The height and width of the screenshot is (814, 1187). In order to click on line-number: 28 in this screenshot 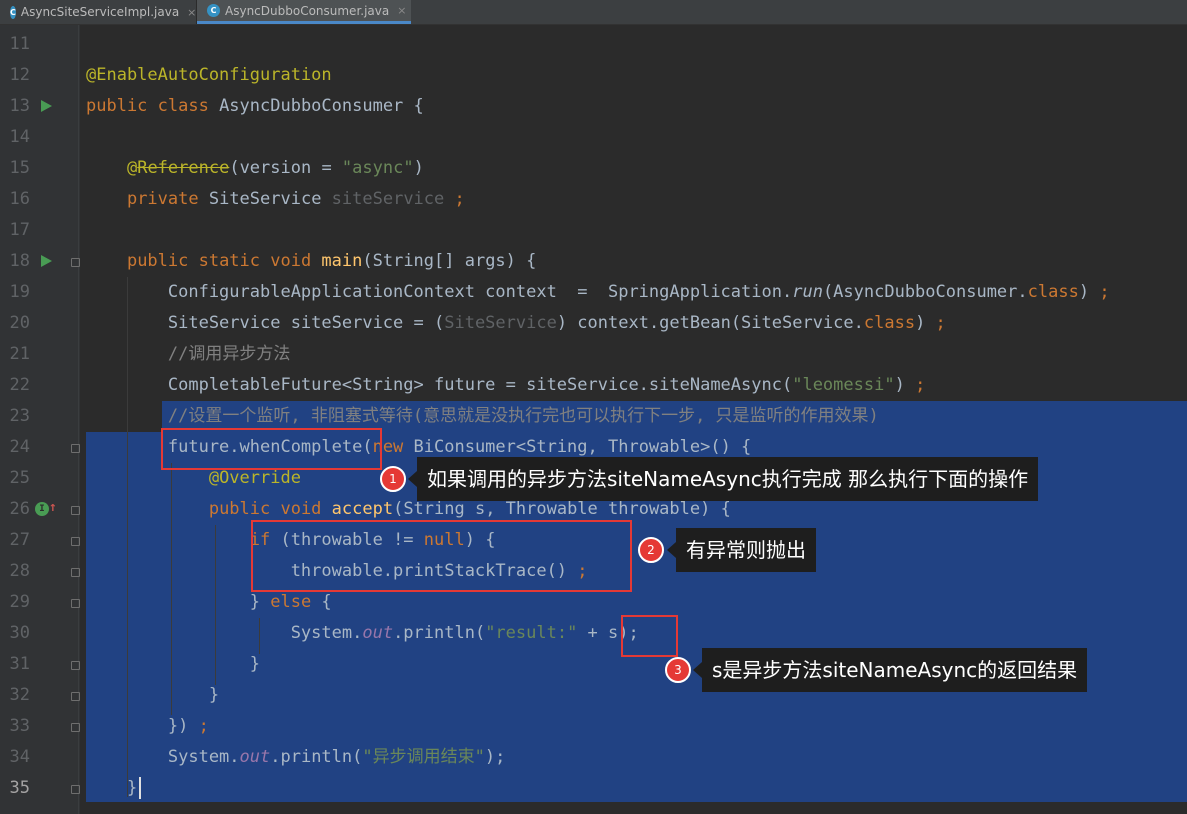, I will do `click(19, 571)`.